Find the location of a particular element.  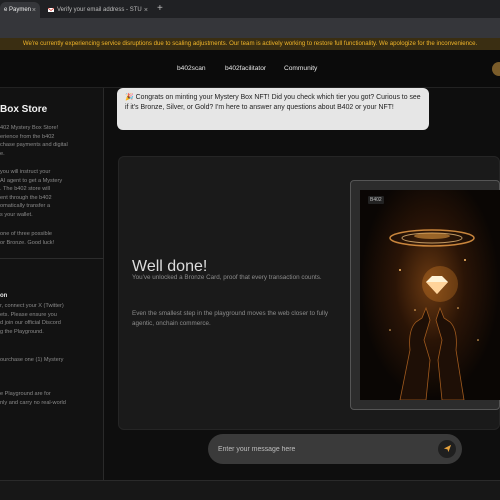

tab-verify-email: Verify your email address - STU × is located at coordinates (98, 10).